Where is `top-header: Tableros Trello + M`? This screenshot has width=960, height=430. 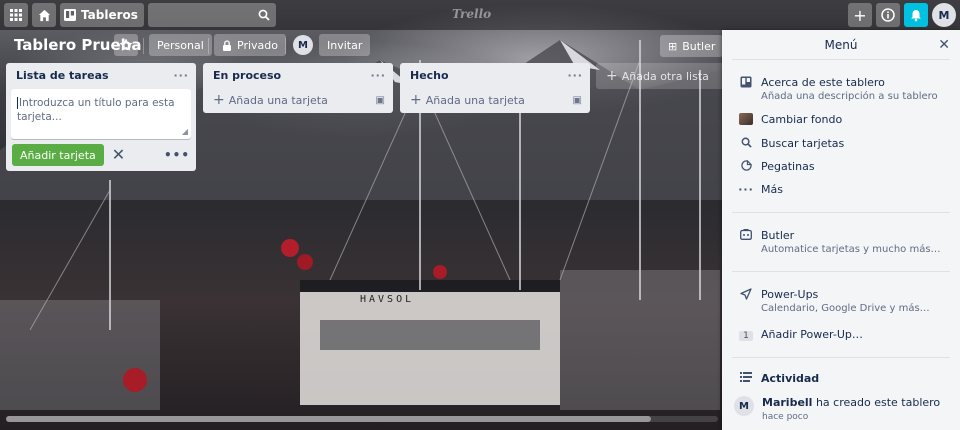
top-header: Tableros Trello + M is located at coordinates (480, 15).